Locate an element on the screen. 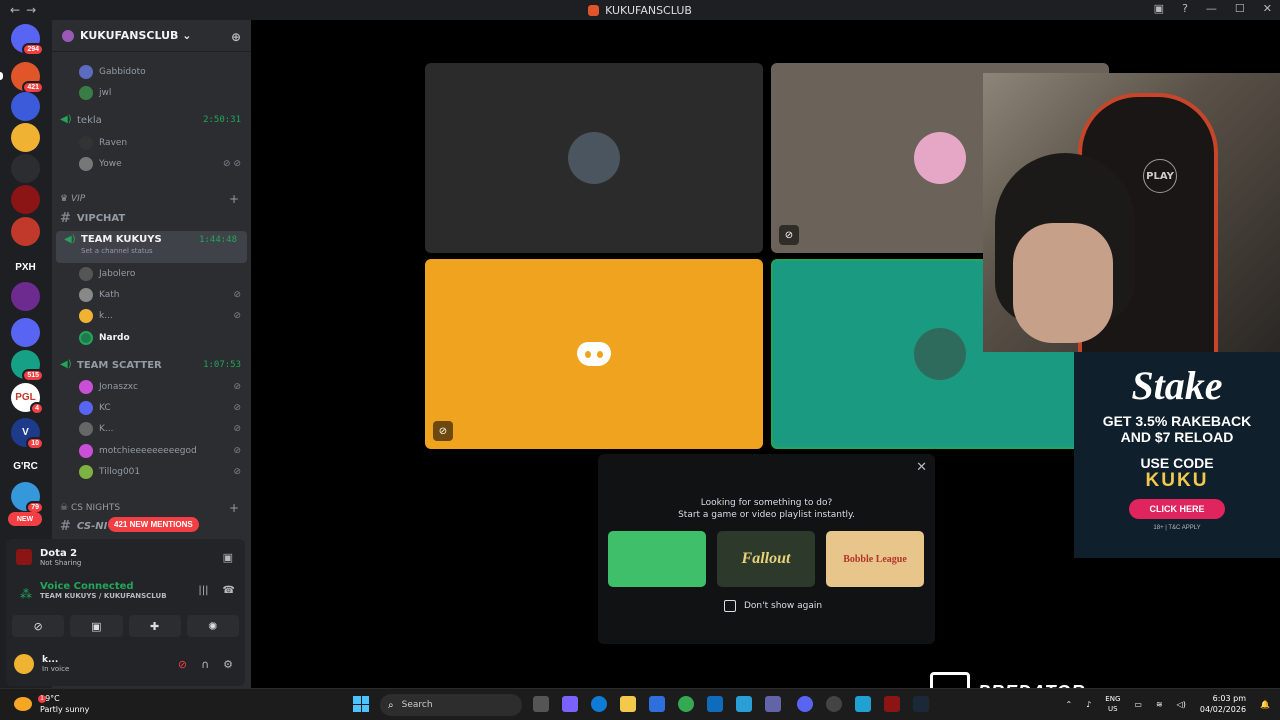  help-icon: ? is located at coordinates (1185, 8).